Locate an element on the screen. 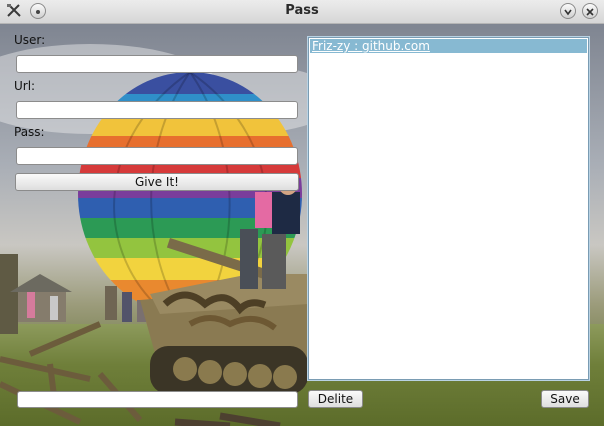 The width and height of the screenshot is (604, 426). url-input is located at coordinates (157, 110).